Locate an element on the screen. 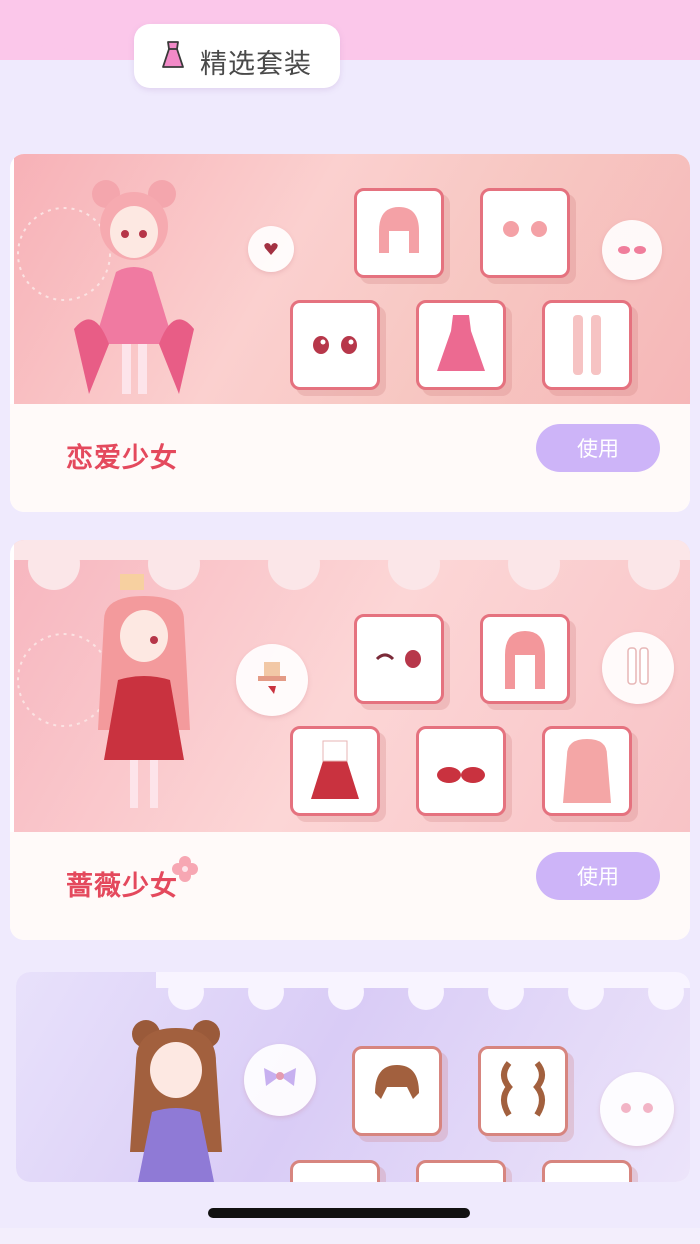  ear-ornament-icon is located at coordinates (525, 229).